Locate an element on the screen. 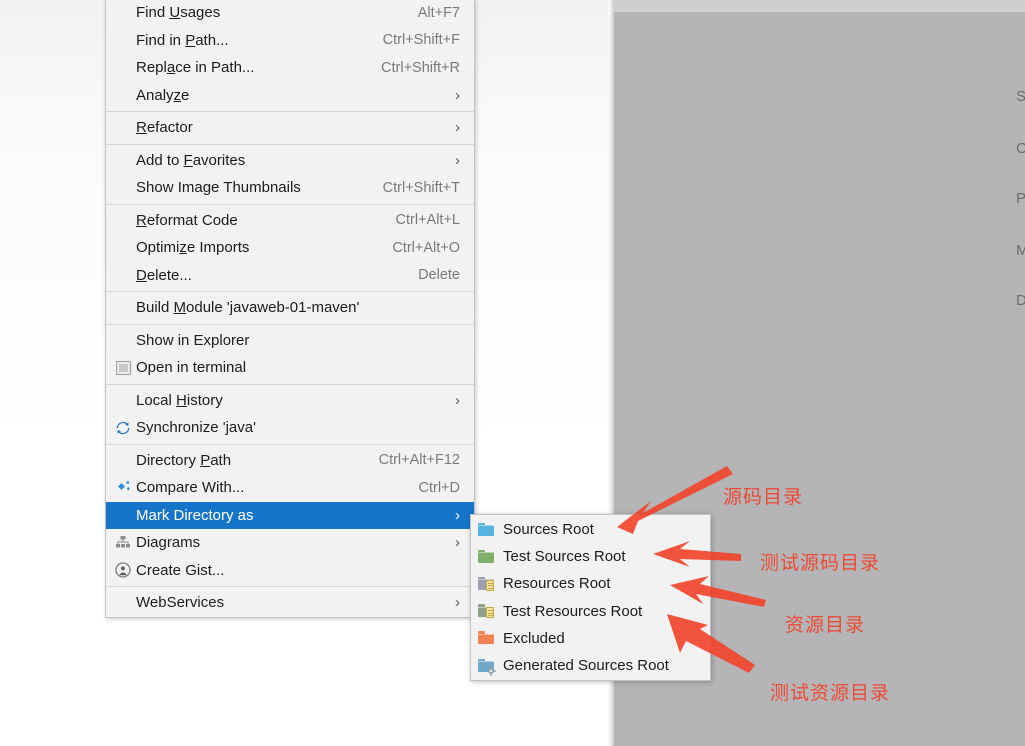  annotation-label: 测试源码目录 is located at coordinates (820, 563).